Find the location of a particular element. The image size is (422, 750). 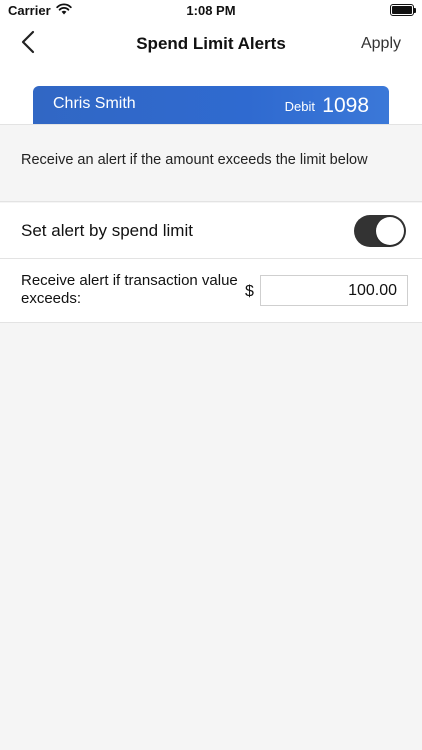

spend-limit-toggle is located at coordinates (380, 231).